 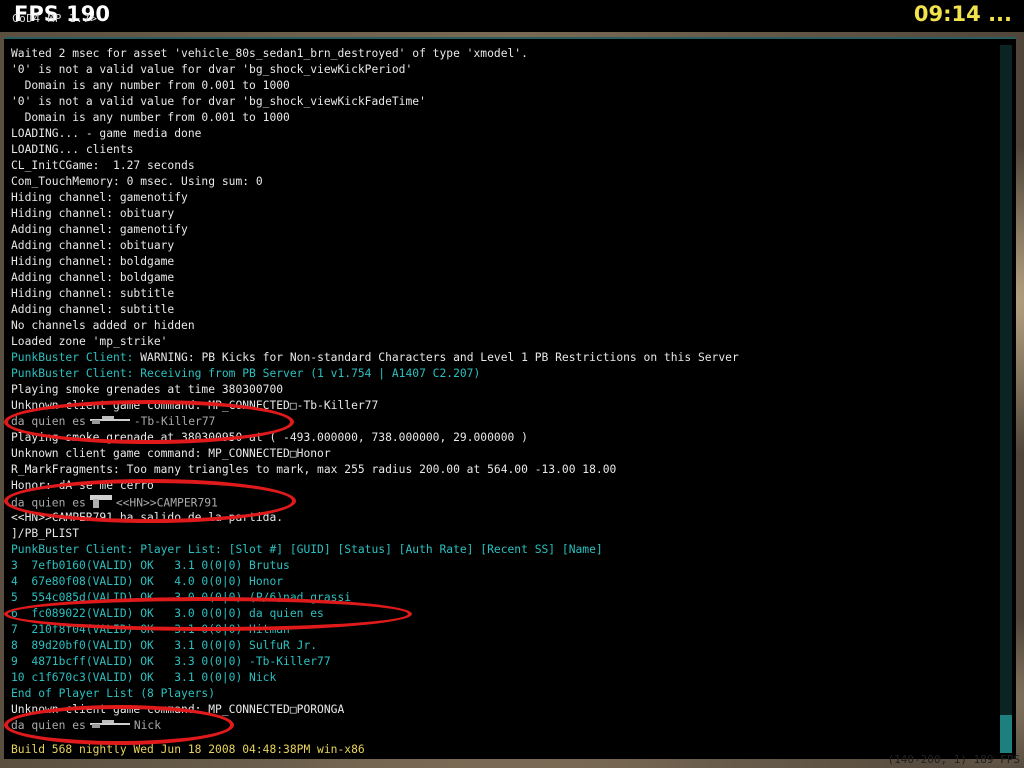 What do you see at coordinates (144, 677) in the screenshot?
I see `console-line-text: 10 c1f670c3(VALID) OK 3.1 0(0|0) Nick` at bounding box center [144, 677].